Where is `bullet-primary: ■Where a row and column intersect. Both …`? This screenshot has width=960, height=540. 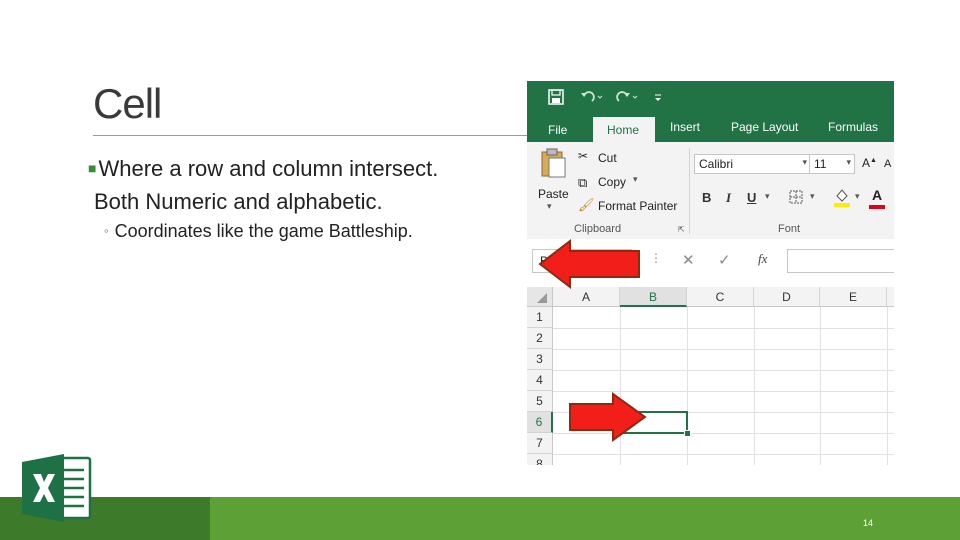 bullet-primary: ■Where a row and column intersect. Both … is located at coordinates (303, 185).